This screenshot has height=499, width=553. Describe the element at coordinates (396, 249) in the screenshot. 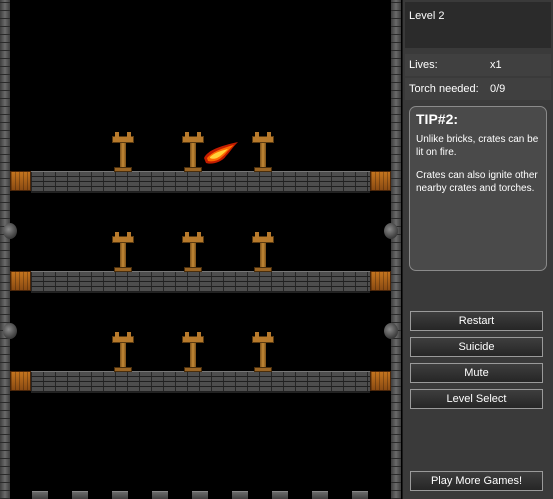

I see `right-wall` at that location.